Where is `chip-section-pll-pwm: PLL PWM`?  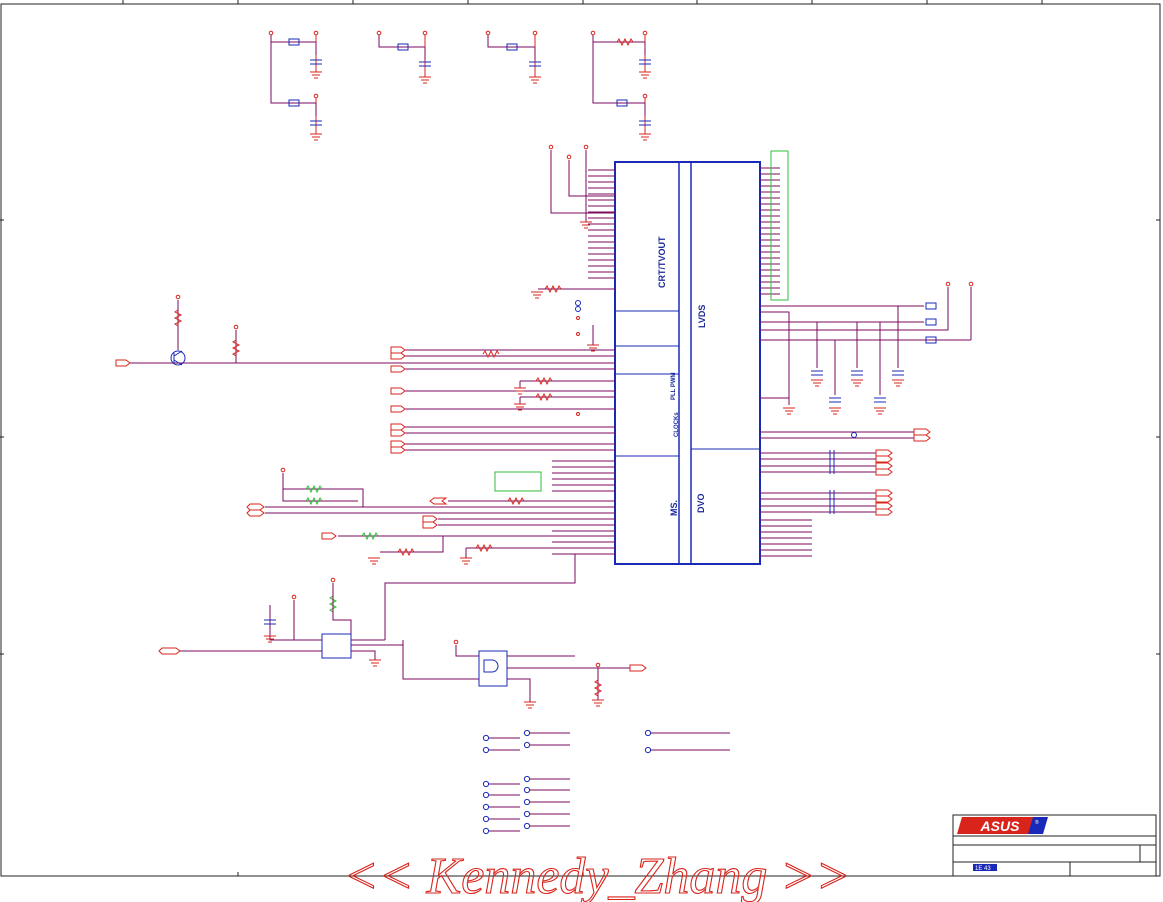 chip-section-pll-pwm: PLL PWM is located at coordinates (674, 386).